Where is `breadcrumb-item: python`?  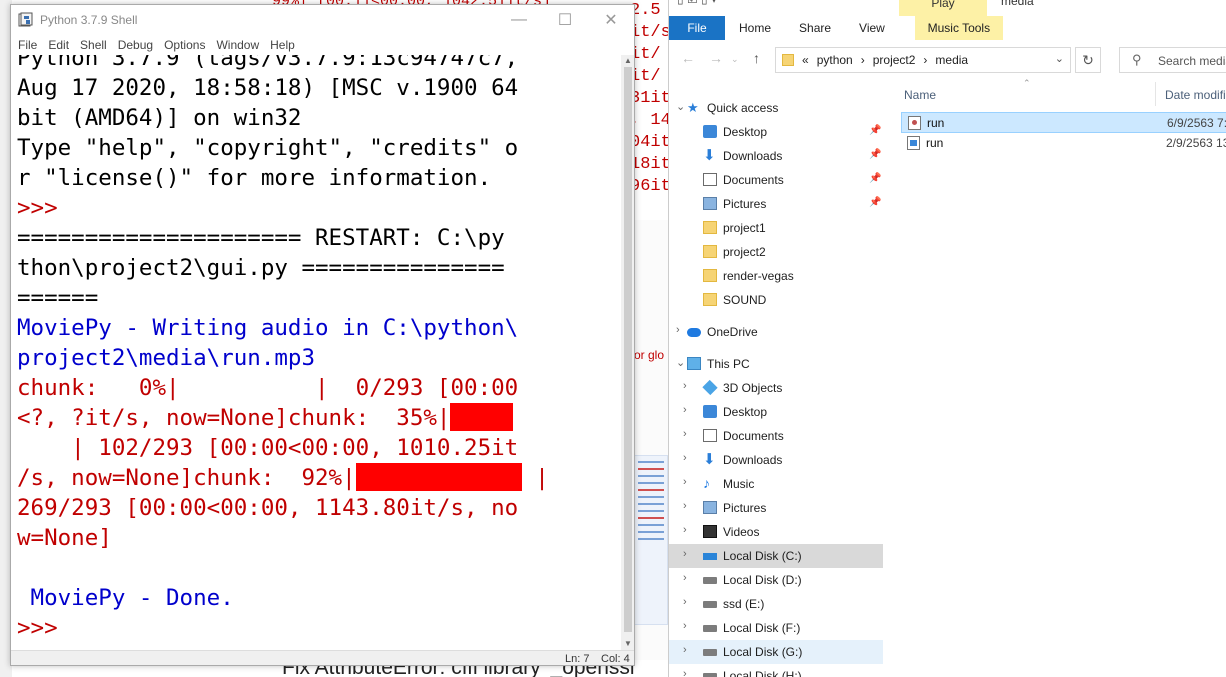 breadcrumb-item: python is located at coordinates (835, 60).